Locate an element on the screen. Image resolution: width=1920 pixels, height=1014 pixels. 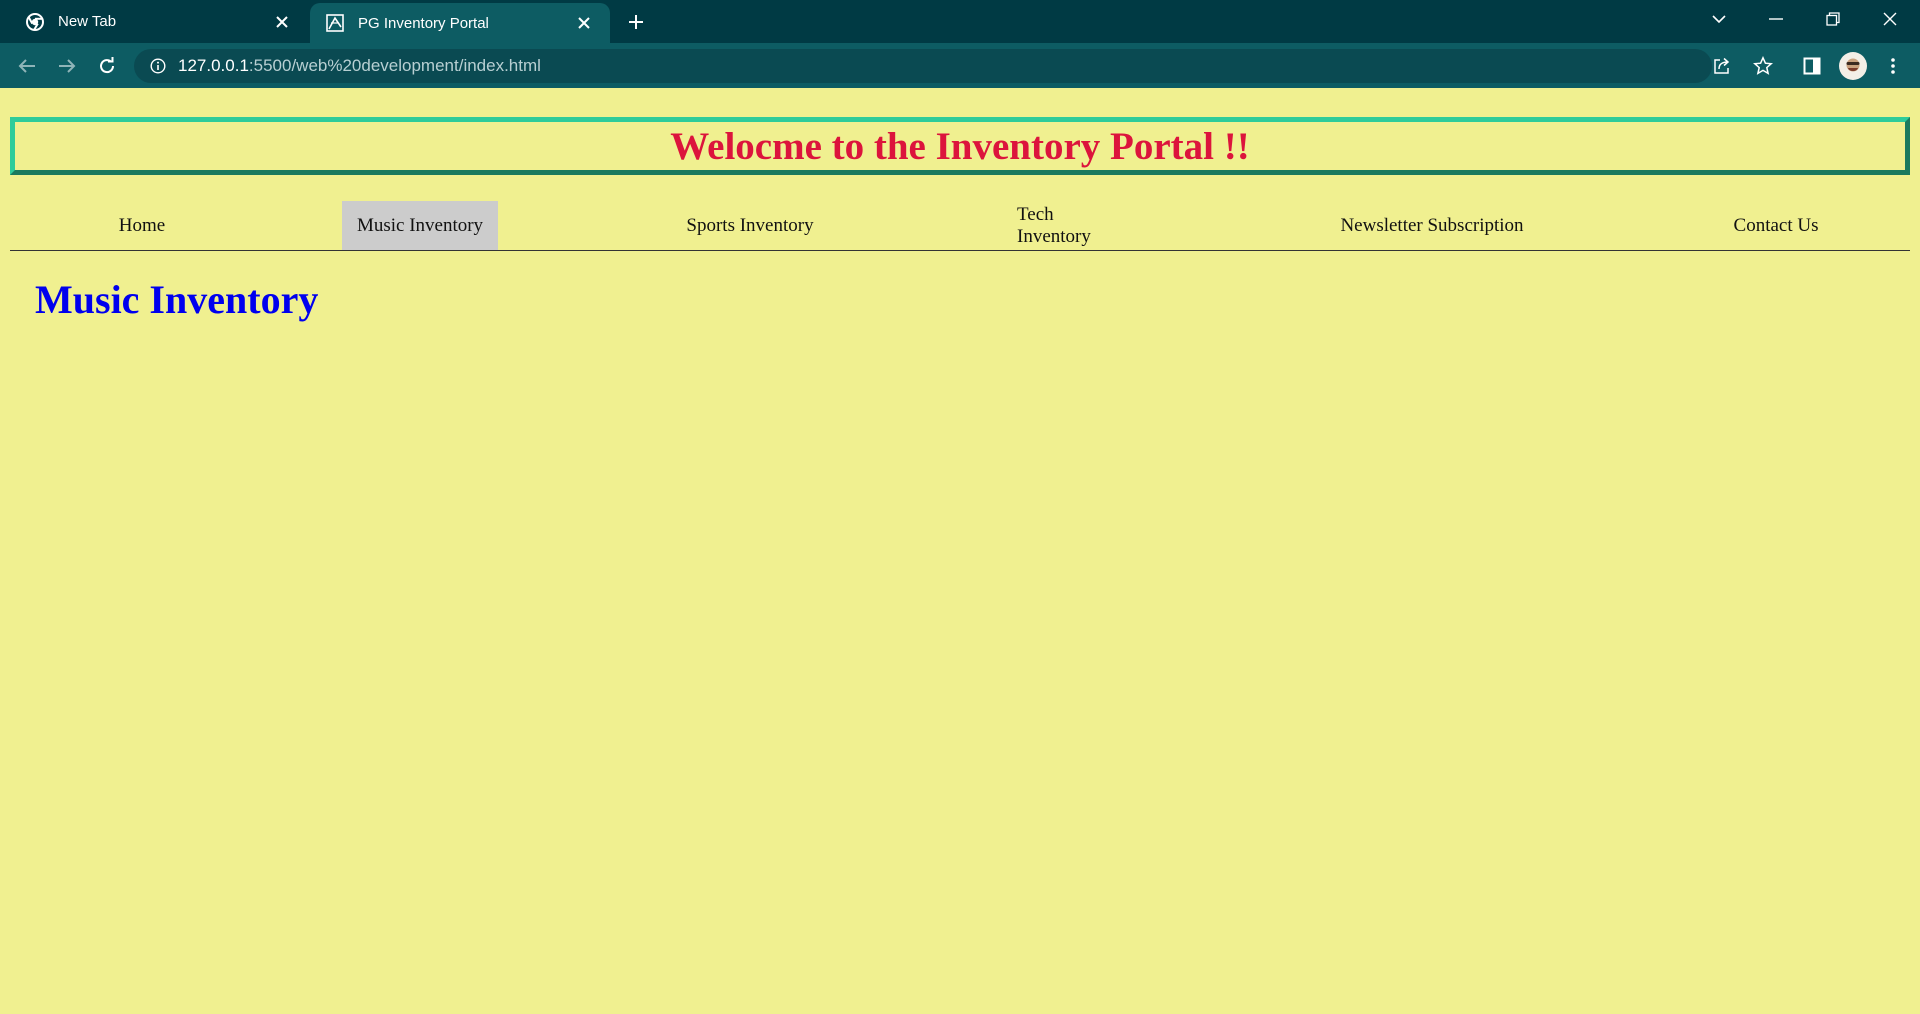
close-icon is located at coordinates (1890, 19).